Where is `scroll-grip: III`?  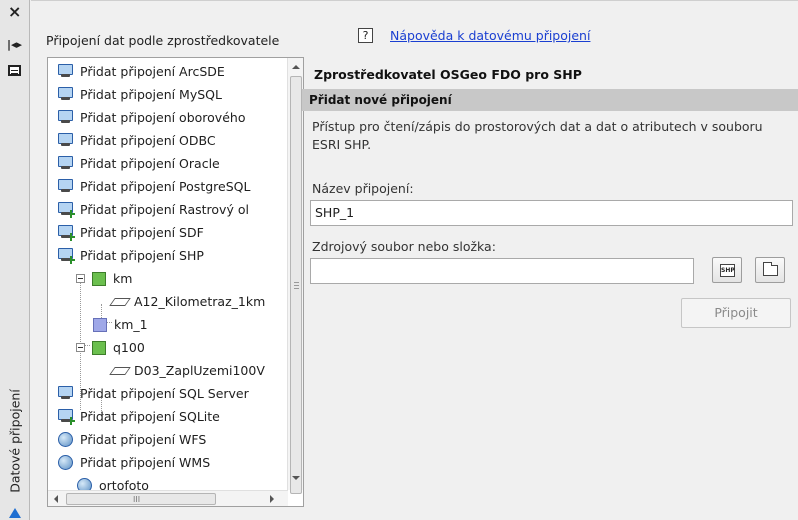 scroll-grip: III is located at coordinates (137, 499).